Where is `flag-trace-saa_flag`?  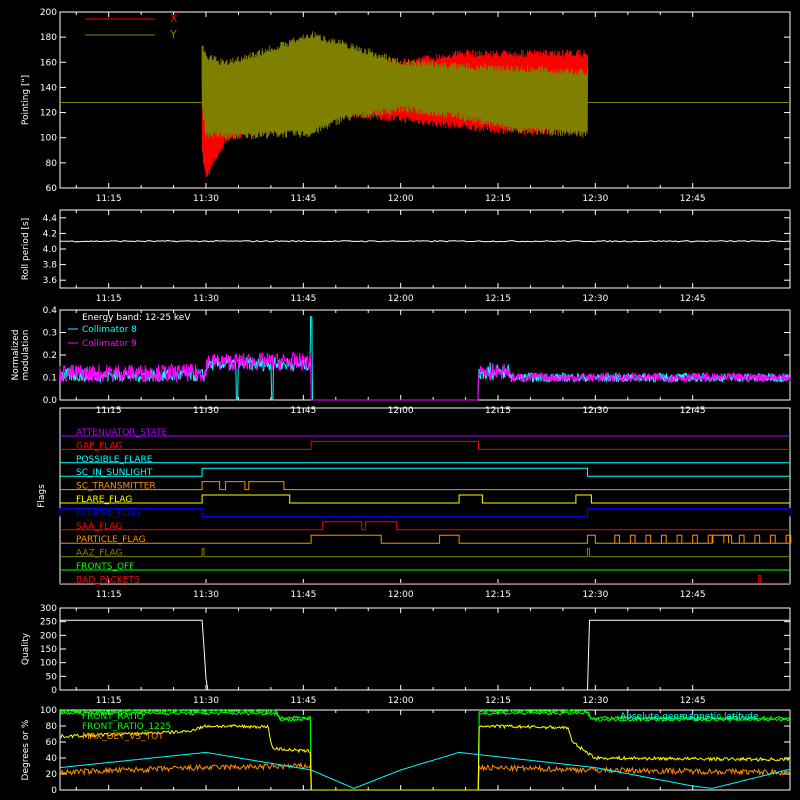
flag-trace-saa_flag is located at coordinates (425, 526).